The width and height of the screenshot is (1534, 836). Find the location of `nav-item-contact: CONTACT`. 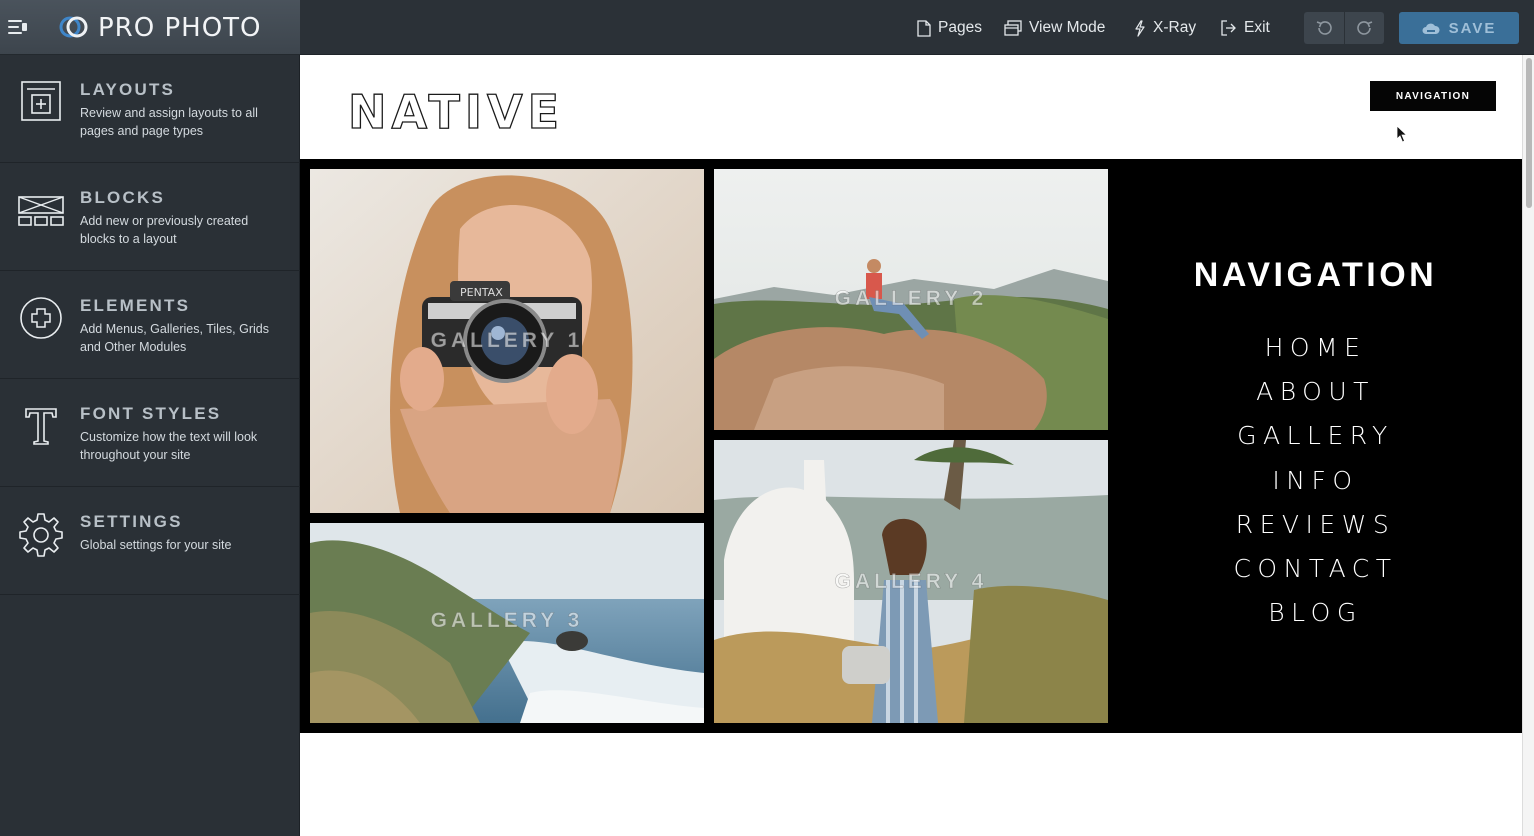

nav-item-contact: CONTACT is located at coordinates (1315, 576).